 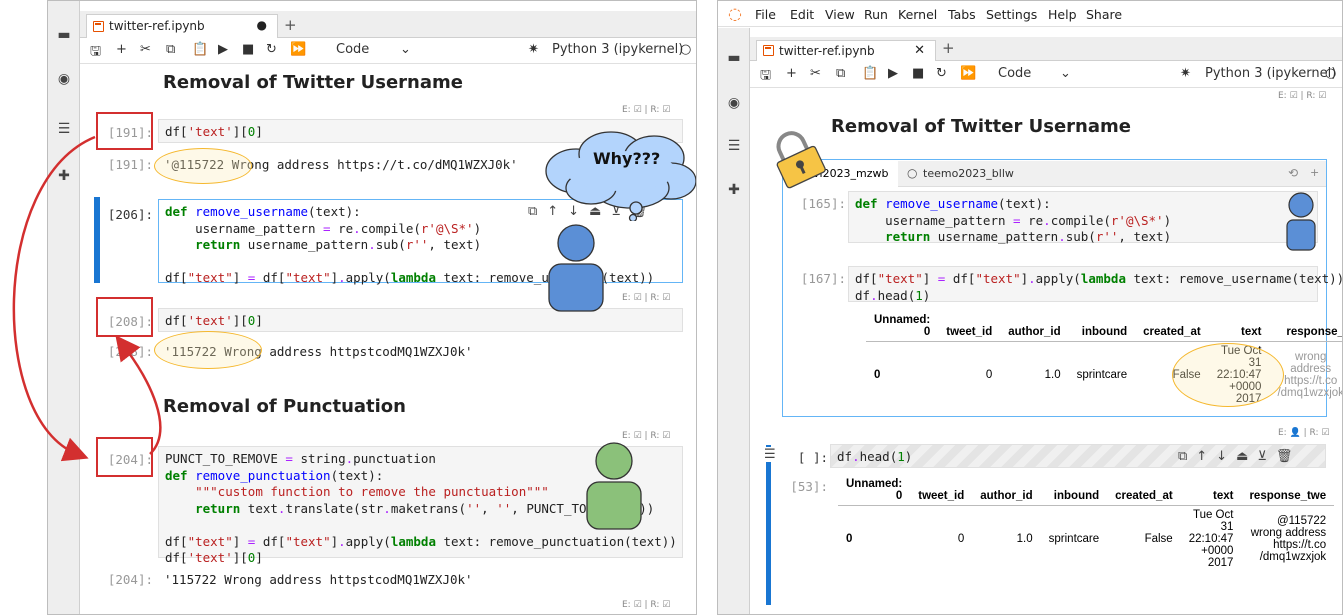 What do you see at coordinates (840, 14) in the screenshot?
I see `menu-view: View` at bounding box center [840, 14].